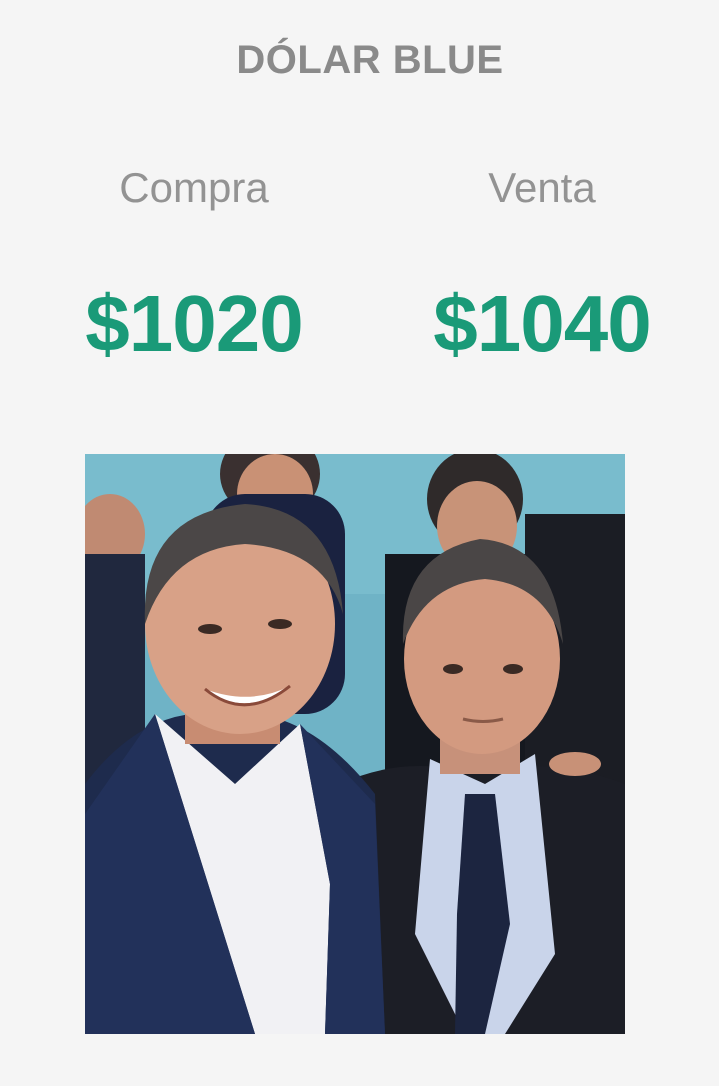 This screenshot has width=719, height=1086. What do you see at coordinates (542, 187) in the screenshot?
I see `sell-label: Venta` at bounding box center [542, 187].